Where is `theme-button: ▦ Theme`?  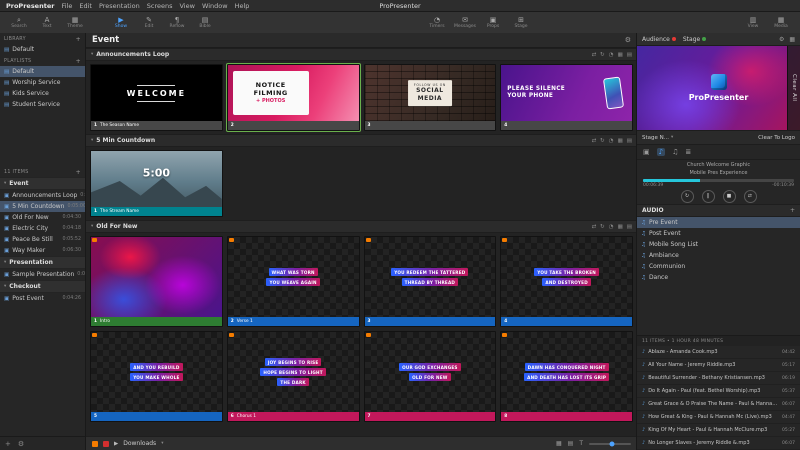
theme-button: ▦ Theme is located at coordinates (75, 22).